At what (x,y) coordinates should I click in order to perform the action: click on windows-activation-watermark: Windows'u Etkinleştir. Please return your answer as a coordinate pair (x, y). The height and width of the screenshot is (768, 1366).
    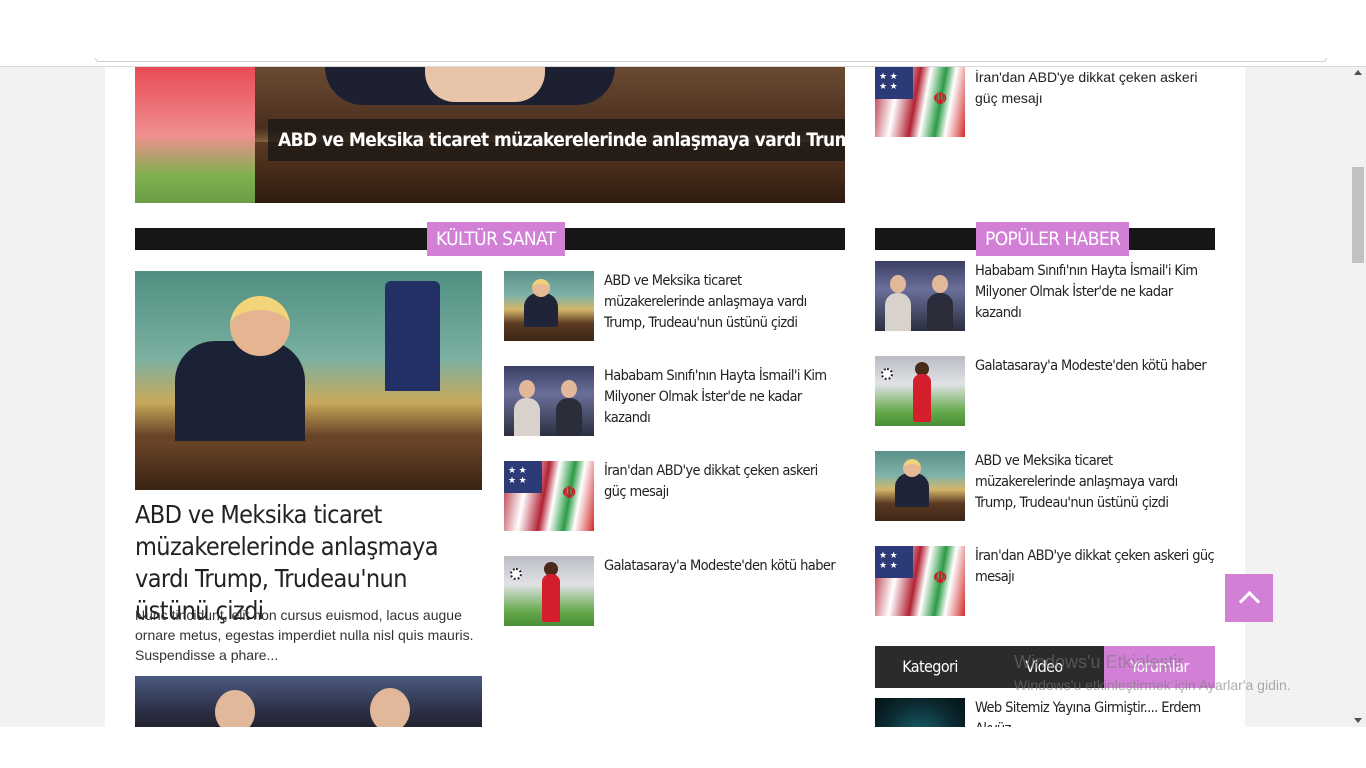
    Looking at the image, I should click on (1099, 662).